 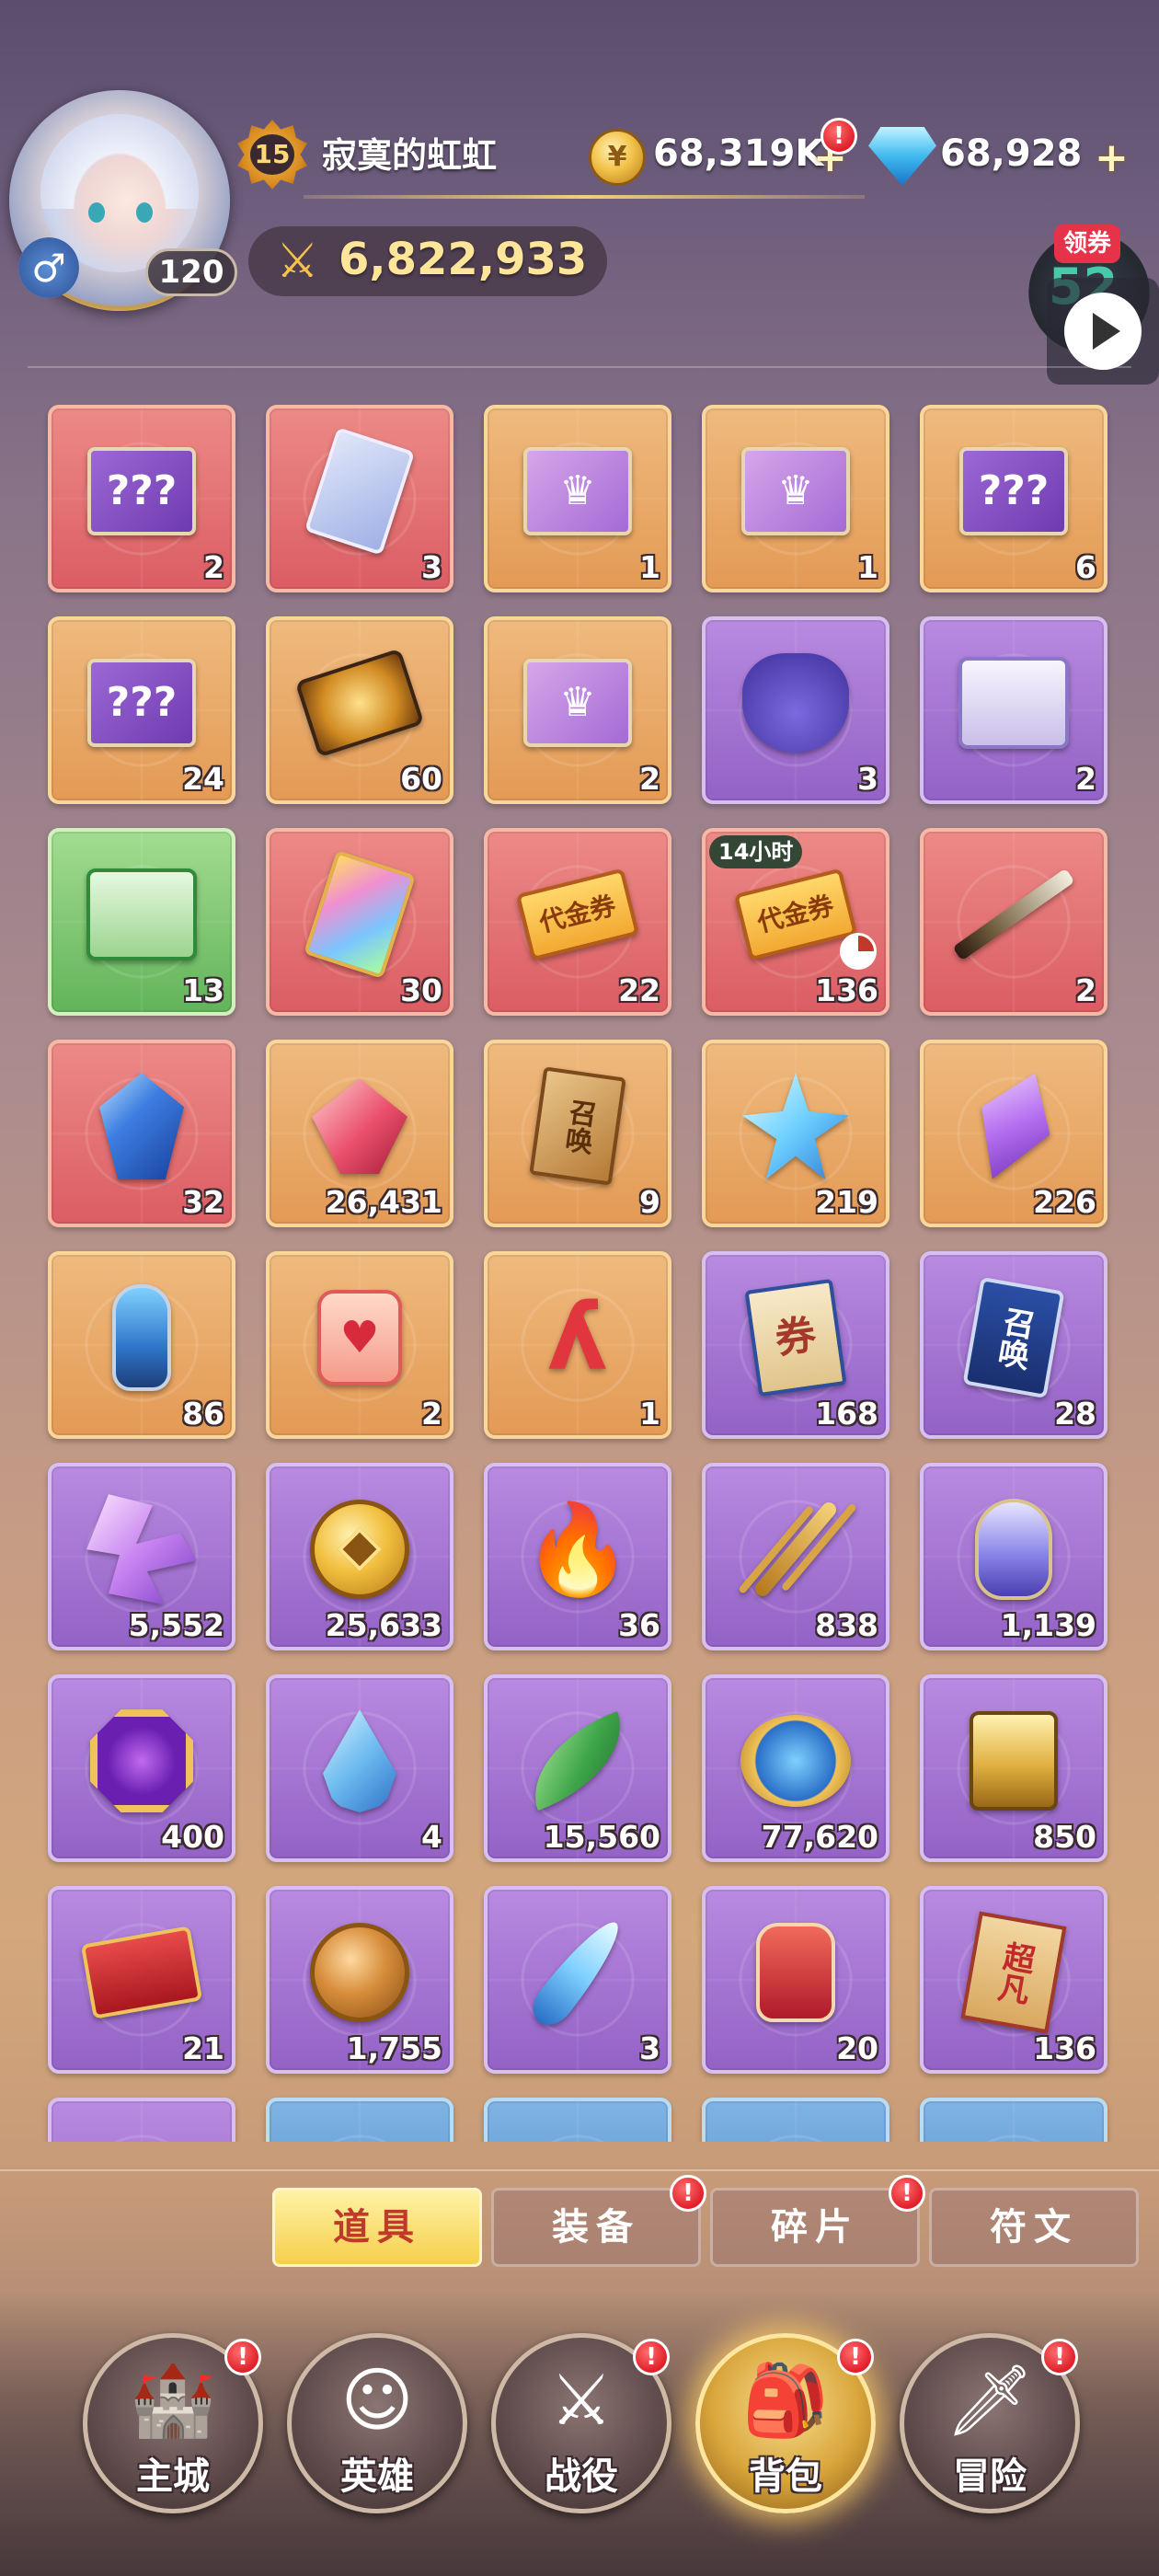 I want to click on inventory-slot: ♥ 2, so click(x=359, y=1345).